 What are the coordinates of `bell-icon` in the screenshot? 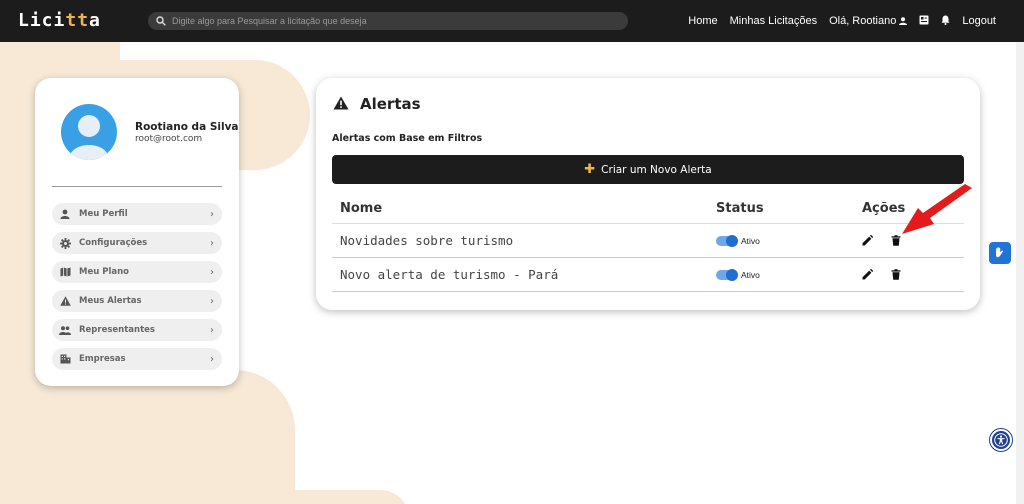 It's located at (945, 21).